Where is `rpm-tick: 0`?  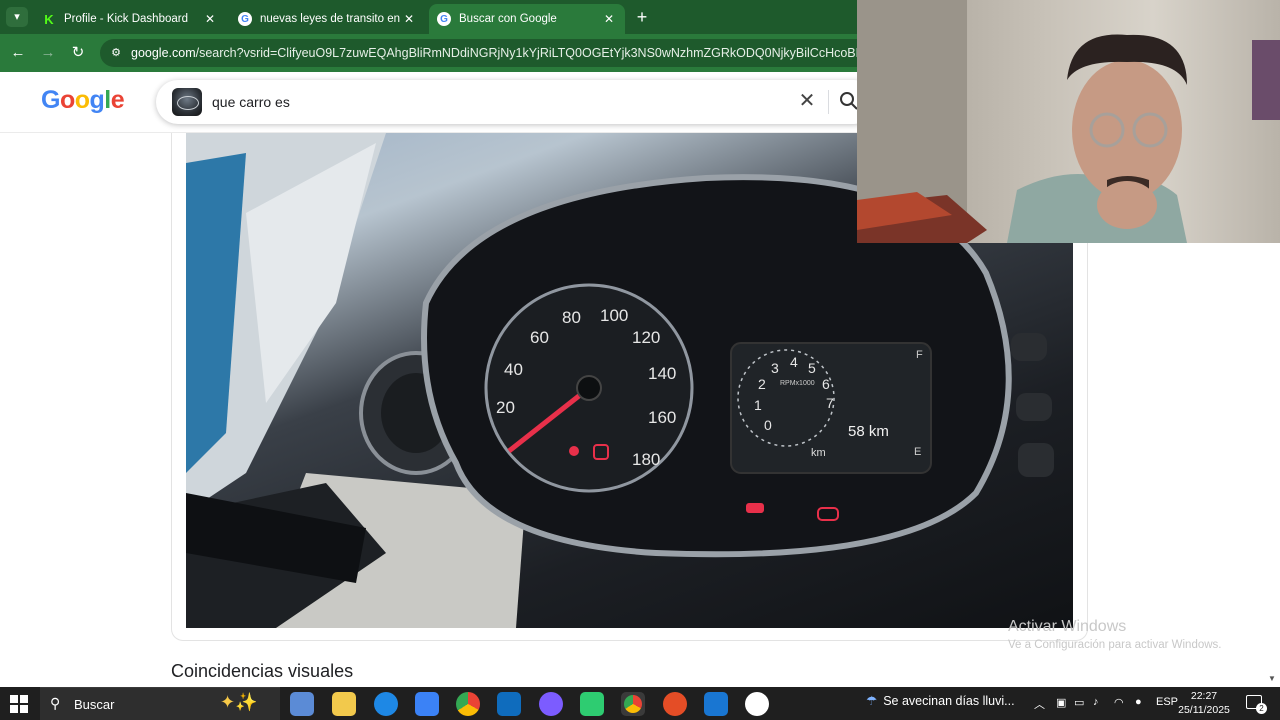 rpm-tick: 0 is located at coordinates (768, 425).